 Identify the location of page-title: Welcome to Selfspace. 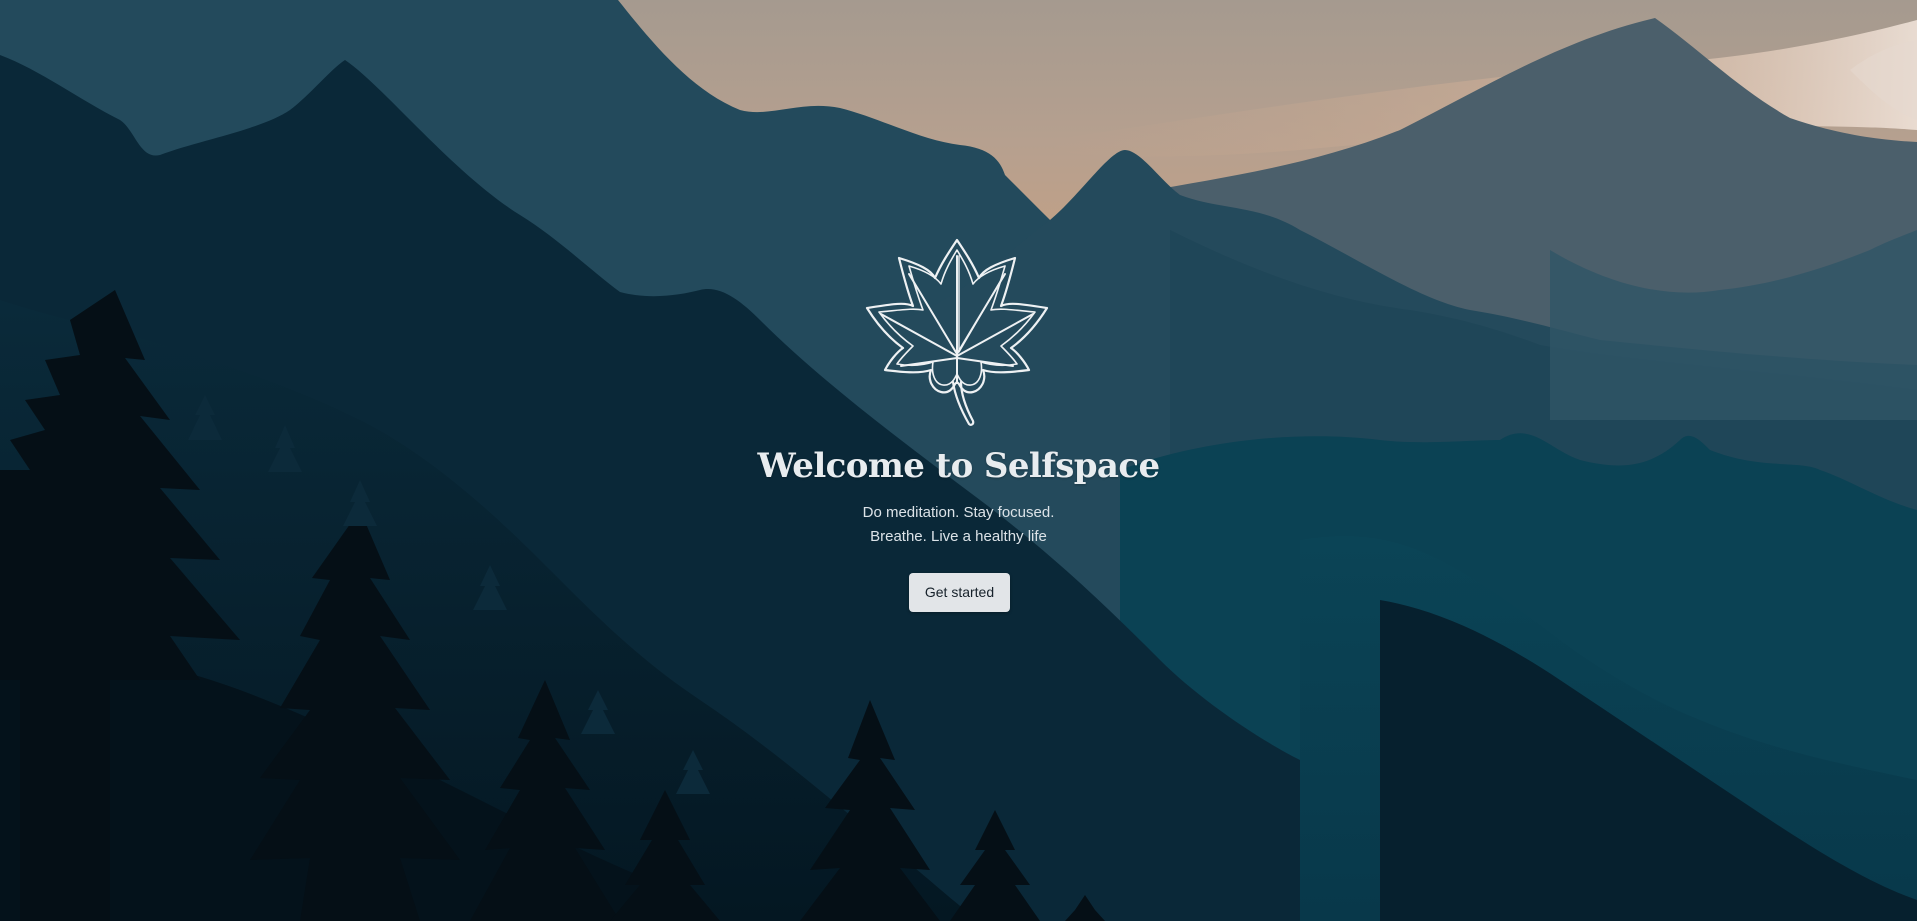
(958, 466).